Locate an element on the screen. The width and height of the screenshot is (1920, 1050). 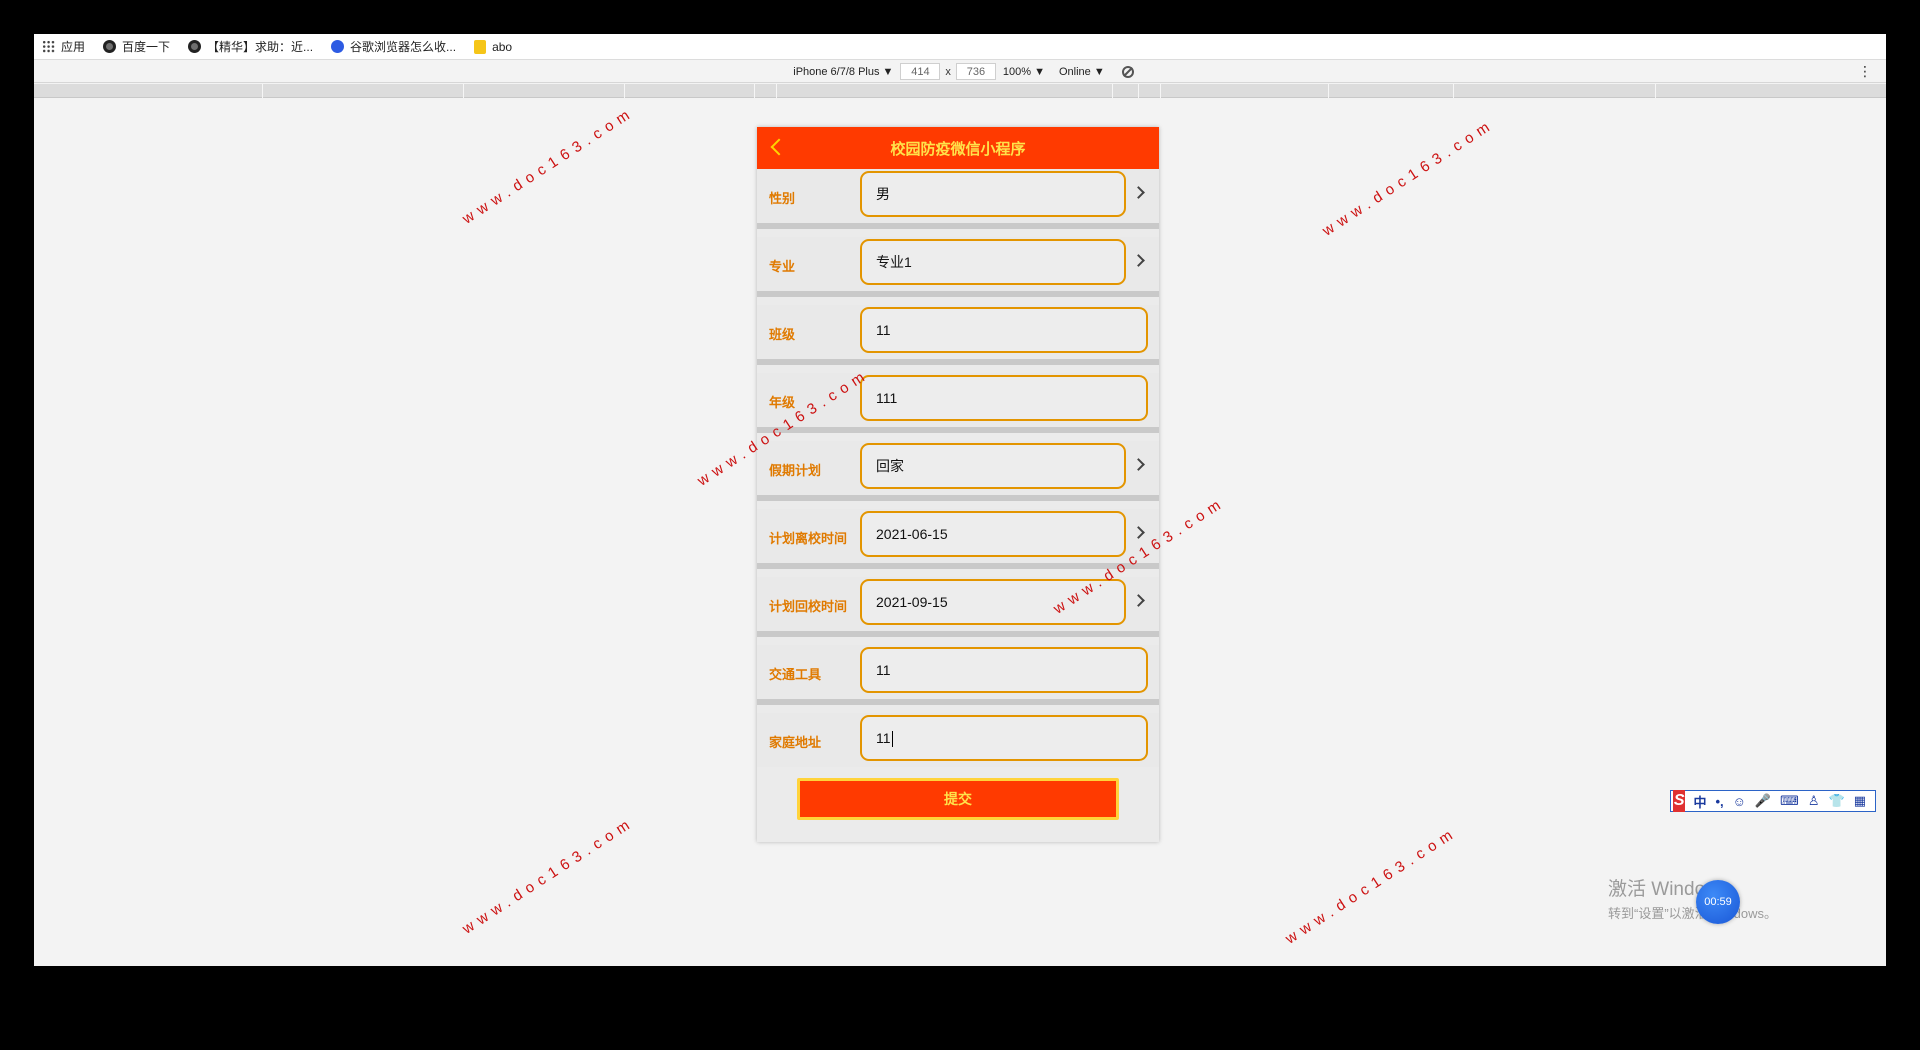
dimension-separator: x is located at coordinates (948, 71).